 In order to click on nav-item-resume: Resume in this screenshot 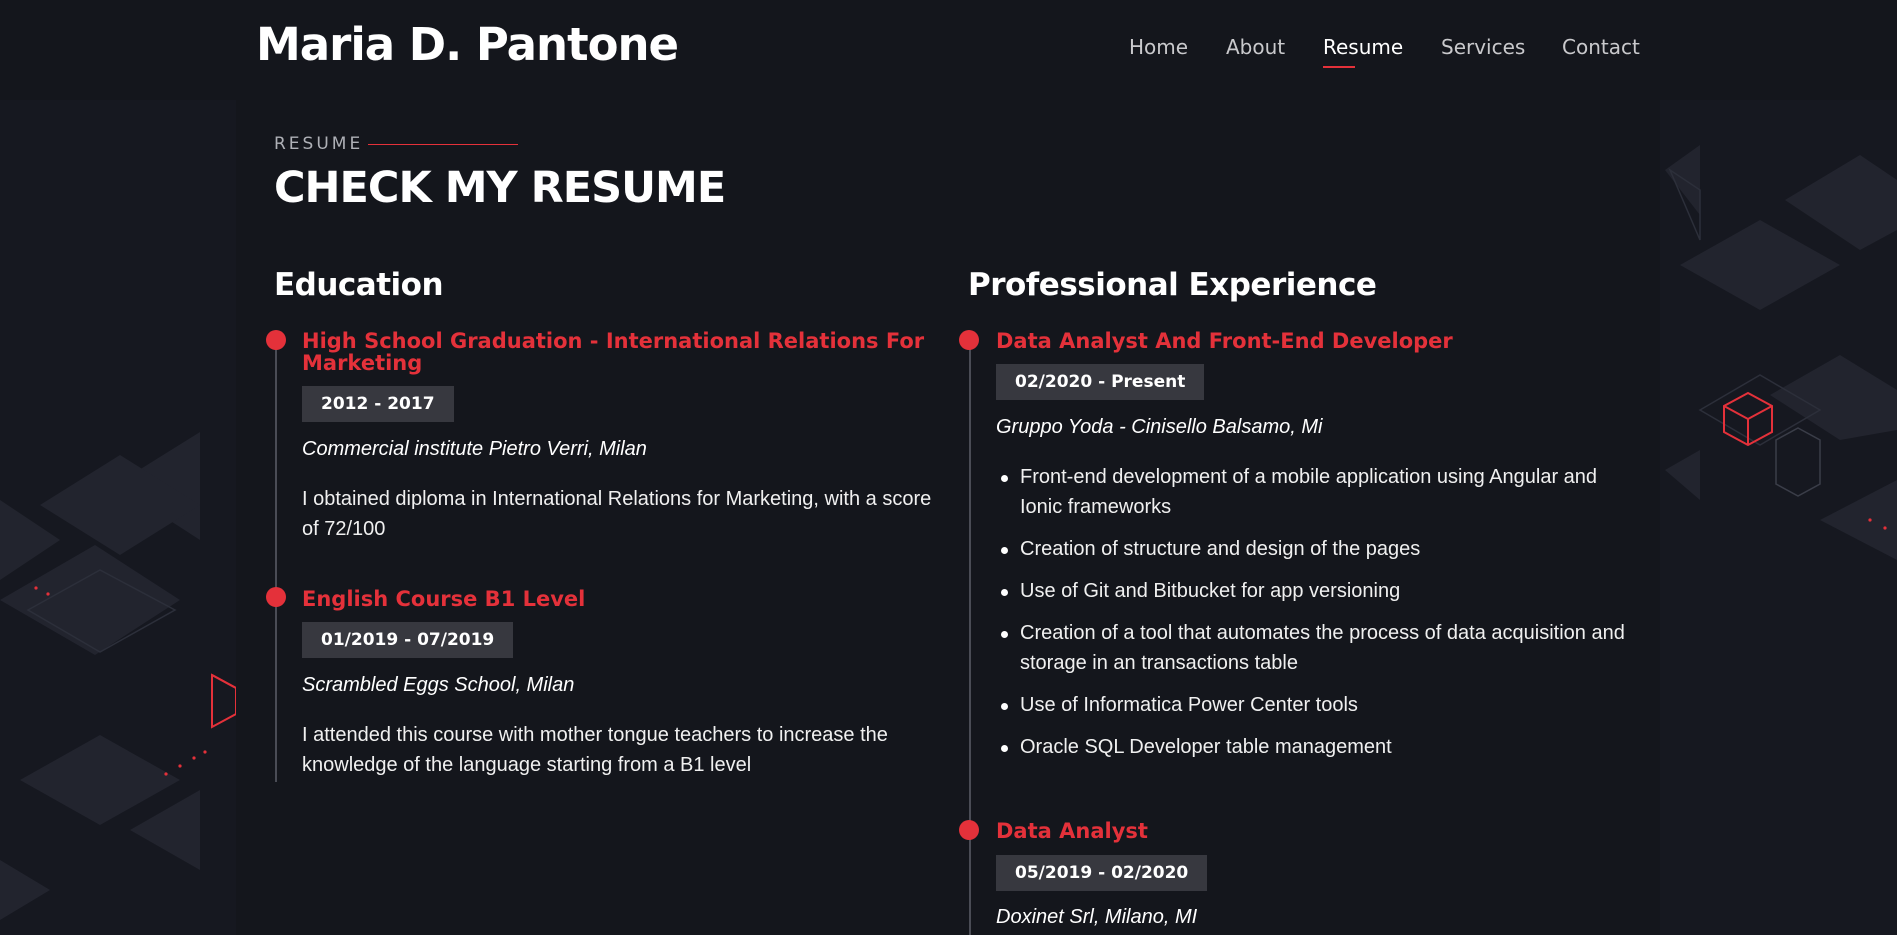, I will do `click(1363, 51)`.